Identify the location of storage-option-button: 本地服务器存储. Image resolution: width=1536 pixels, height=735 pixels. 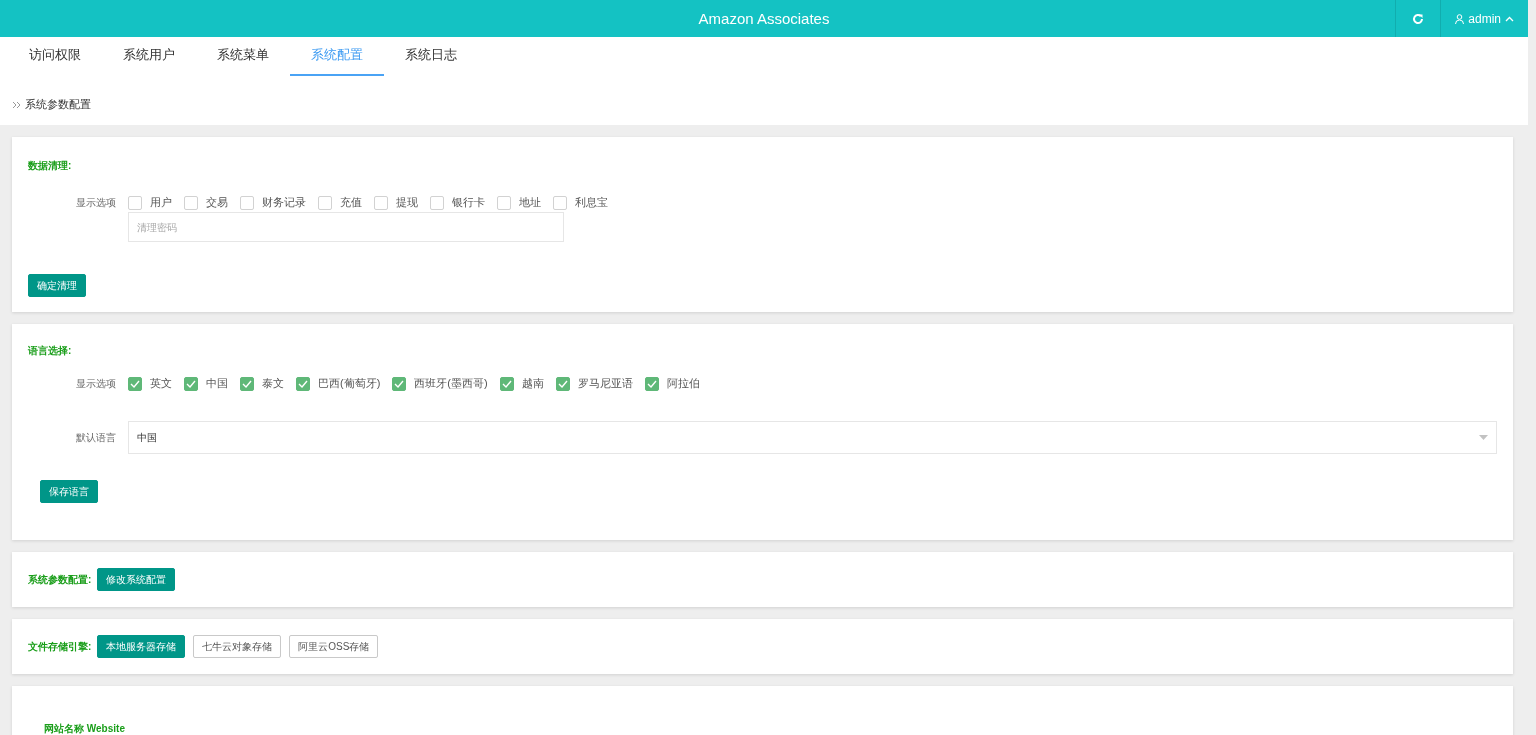
(141, 646).